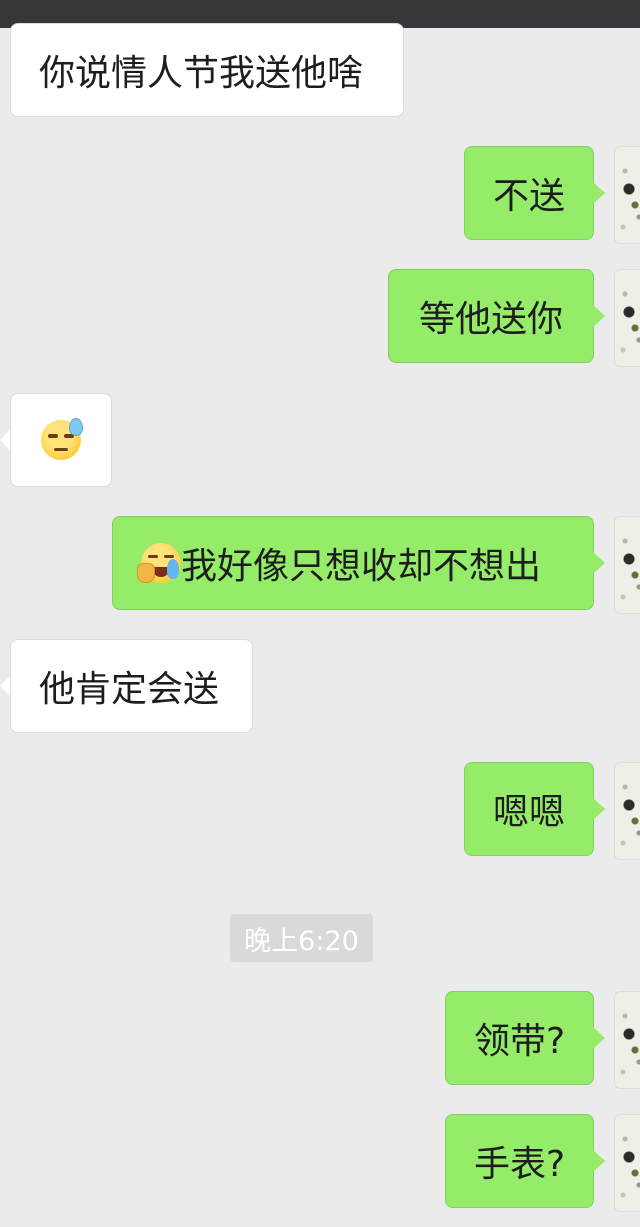 The width and height of the screenshot is (640, 1227). What do you see at coordinates (361, 566) in the screenshot?
I see `message-text: 我好像只想收却不想出` at bounding box center [361, 566].